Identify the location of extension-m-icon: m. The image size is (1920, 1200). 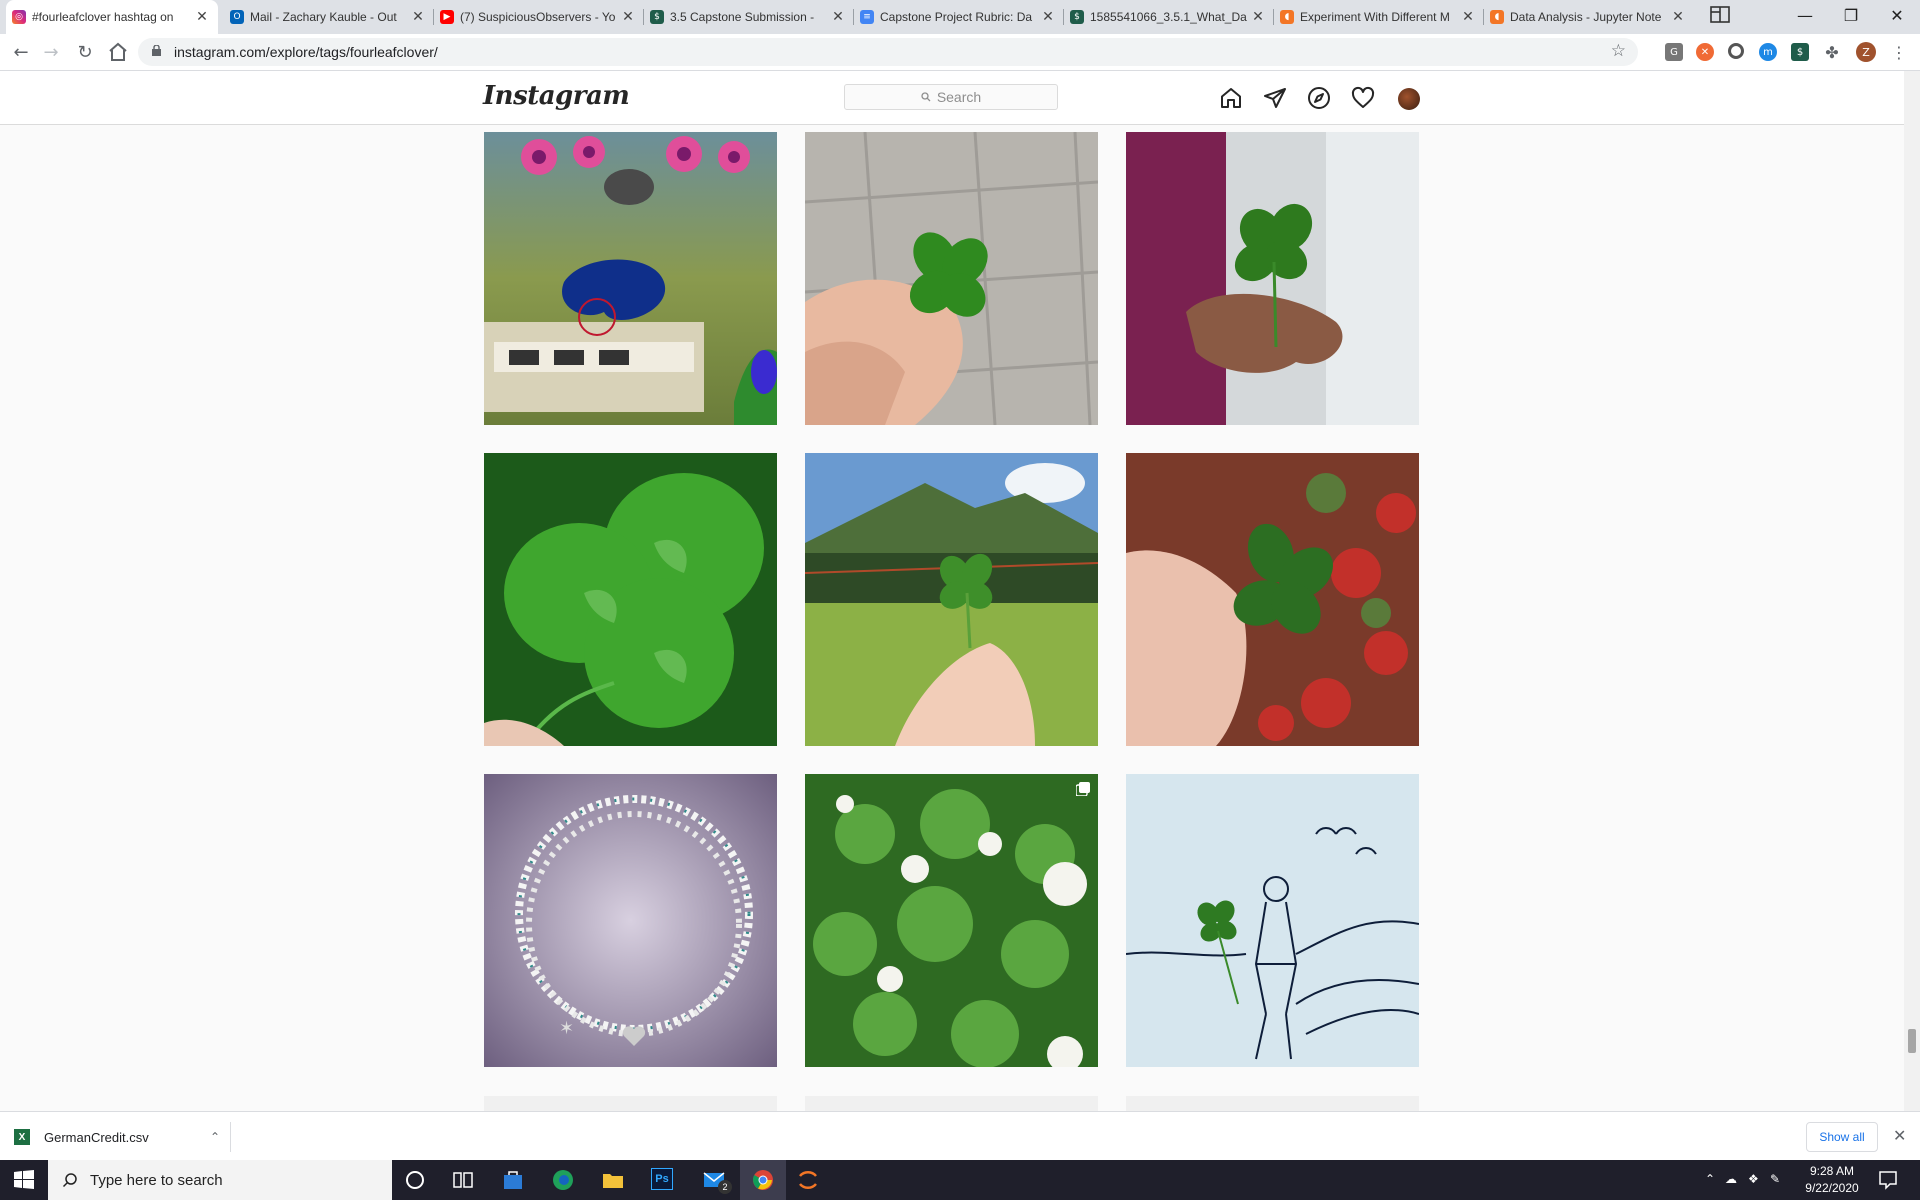
(1768, 52).